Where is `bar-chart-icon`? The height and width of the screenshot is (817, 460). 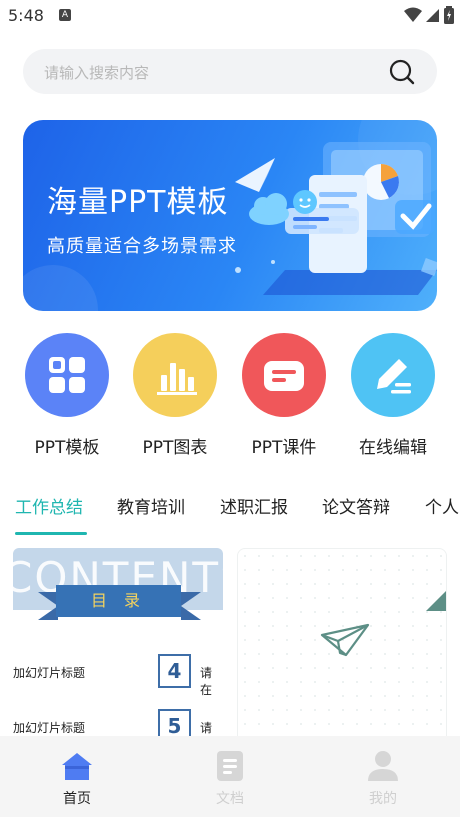
bar-chart-icon is located at coordinates (175, 375).